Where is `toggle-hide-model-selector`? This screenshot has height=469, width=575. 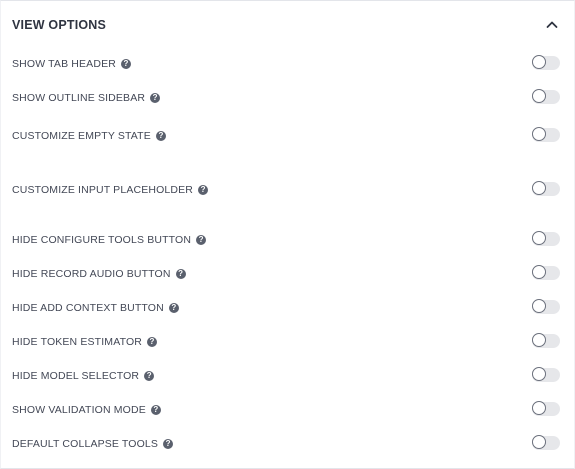 toggle-hide-model-selector is located at coordinates (546, 374).